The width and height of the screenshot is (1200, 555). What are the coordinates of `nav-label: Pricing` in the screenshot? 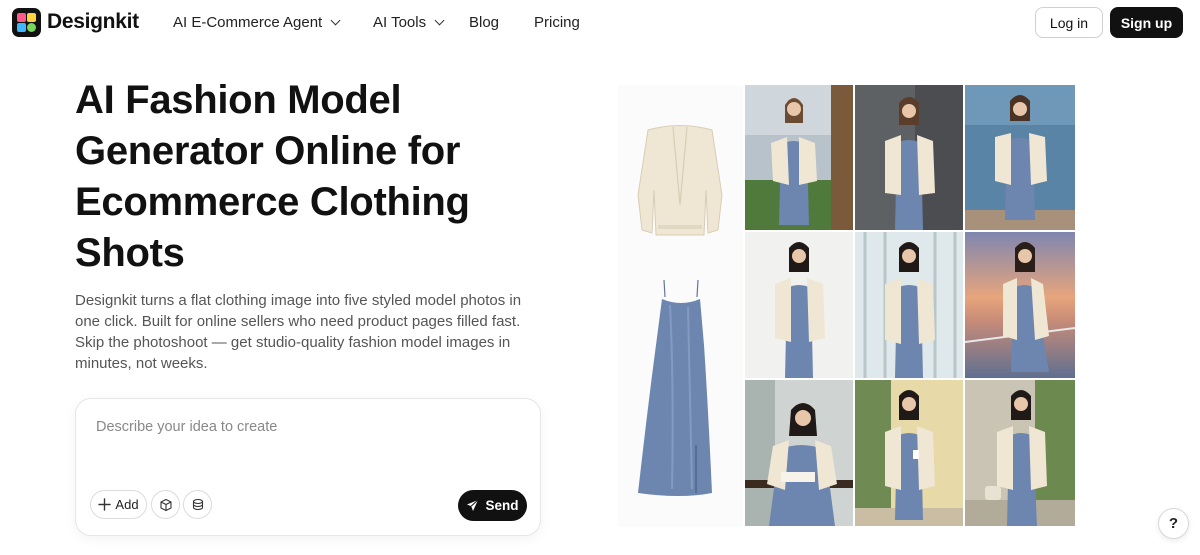 It's located at (557, 22).